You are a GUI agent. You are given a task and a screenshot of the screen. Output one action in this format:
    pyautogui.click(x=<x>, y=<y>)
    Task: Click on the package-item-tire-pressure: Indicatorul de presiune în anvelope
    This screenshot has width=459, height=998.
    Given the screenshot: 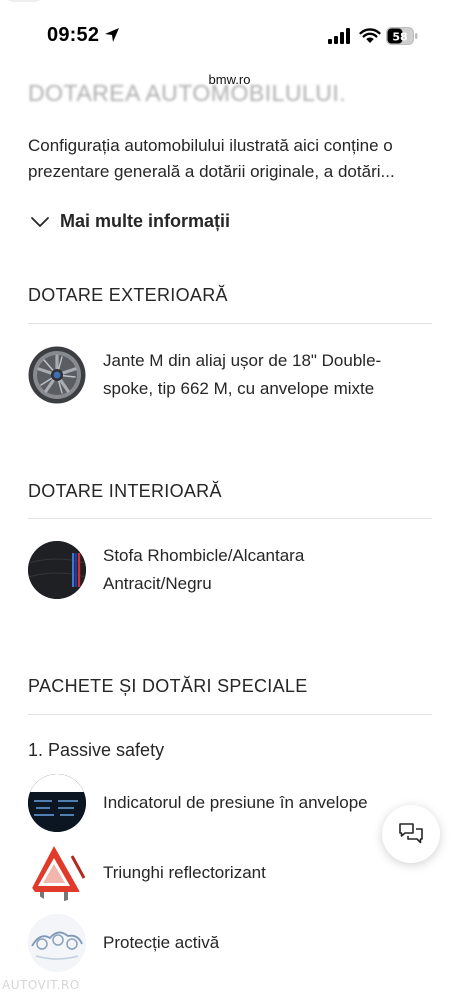 What is the action you would take?
    pyautogui.click(x=233, y=803)
    